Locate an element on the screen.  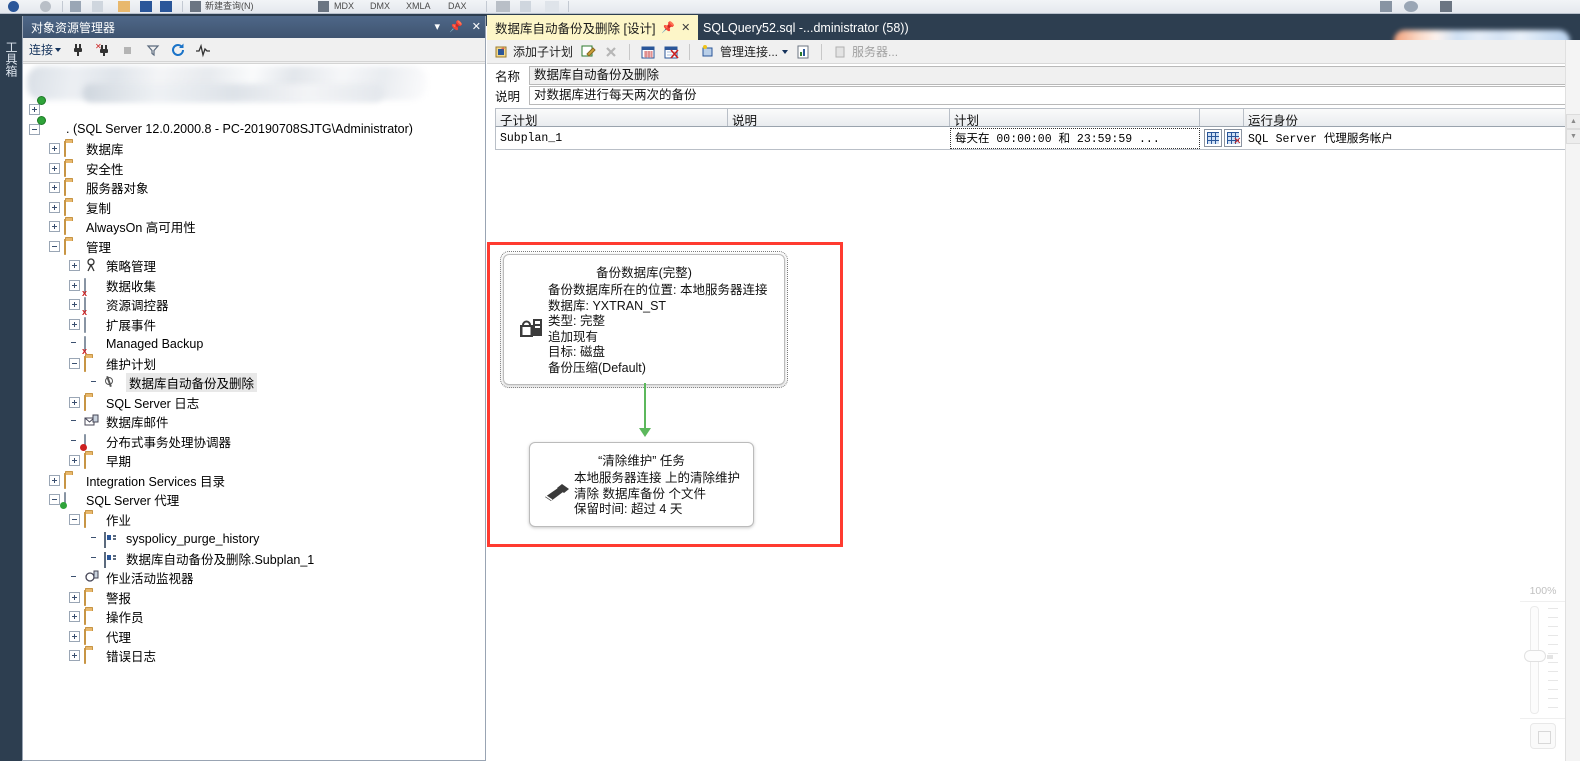
tree-item: SQL Server 日志 is located at coordinates (254, 403).